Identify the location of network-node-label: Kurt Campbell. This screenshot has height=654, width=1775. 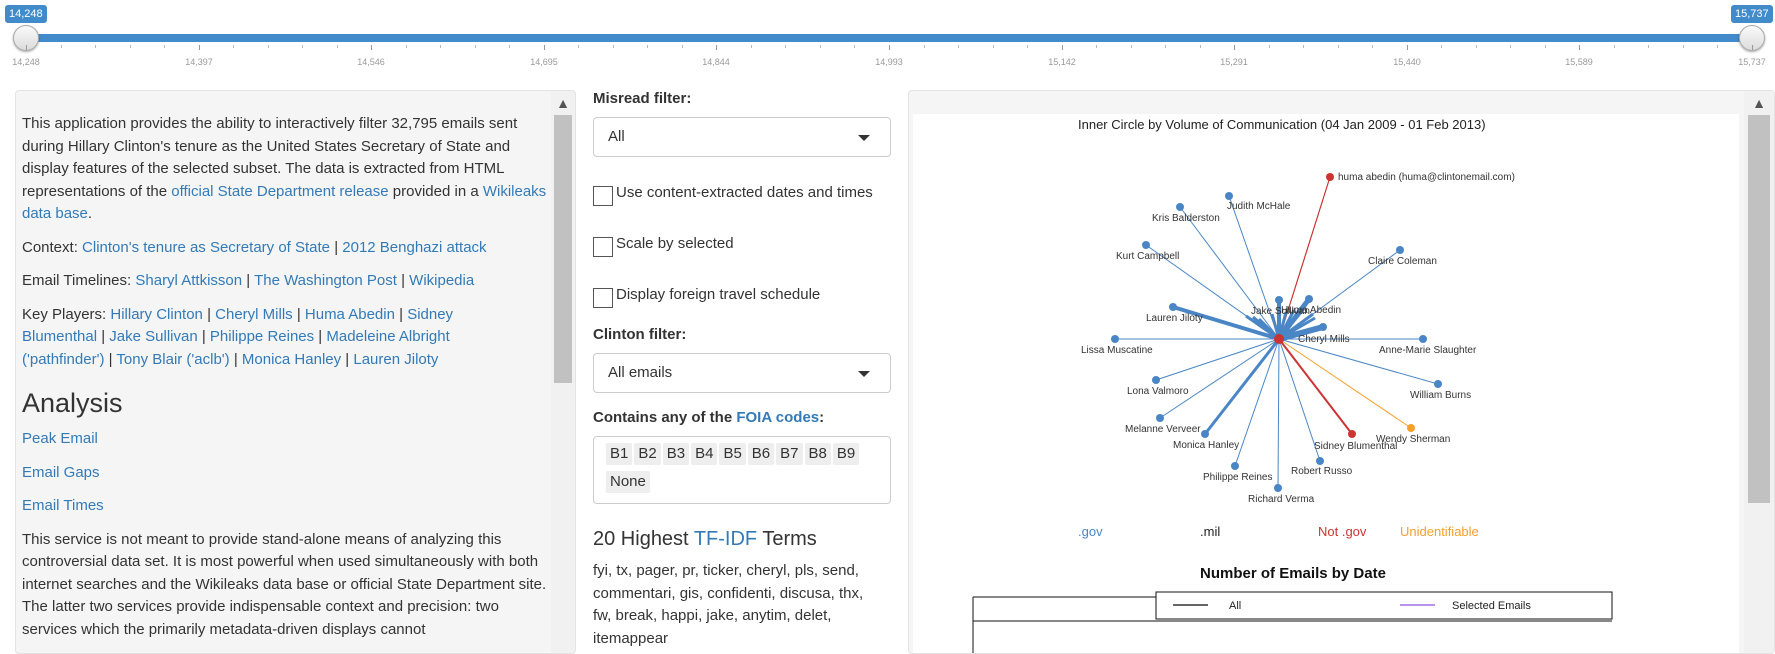
(1147, 256).